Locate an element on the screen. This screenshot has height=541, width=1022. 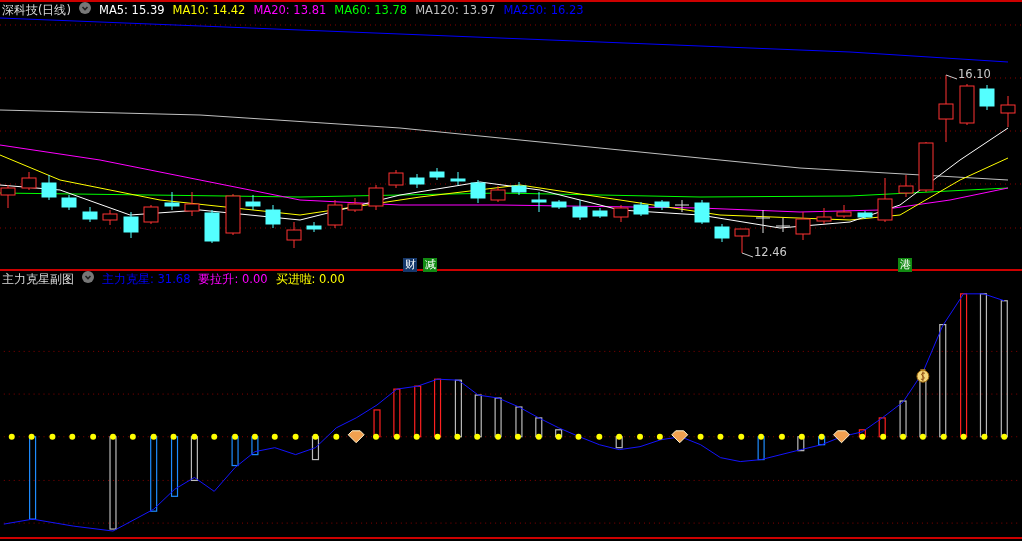
price-label: 16.10 is located at coordinates (974, 74).